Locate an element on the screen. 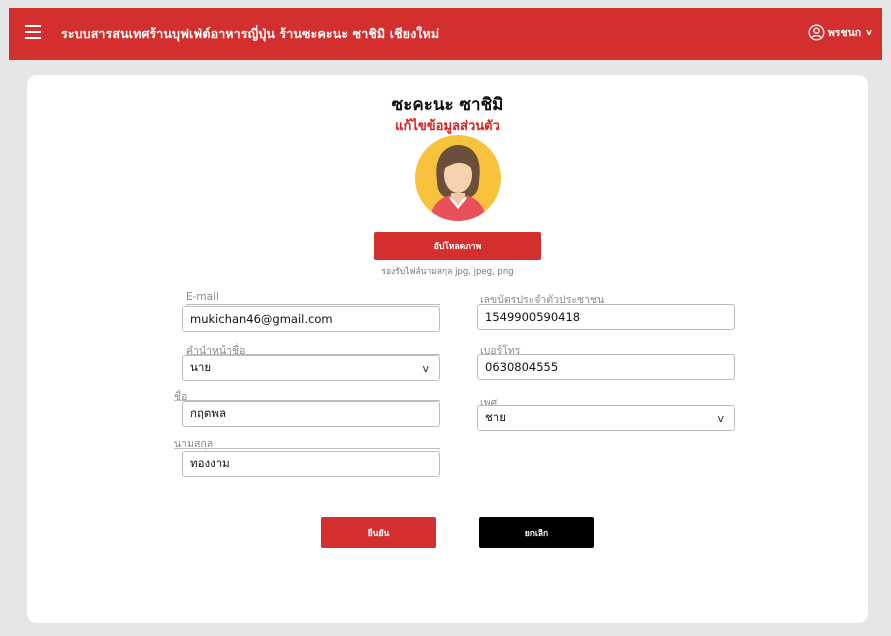 The image size is (891, 636). upload-photo-button: อัปโหลดภาพ is located at coordinates (457, 246).